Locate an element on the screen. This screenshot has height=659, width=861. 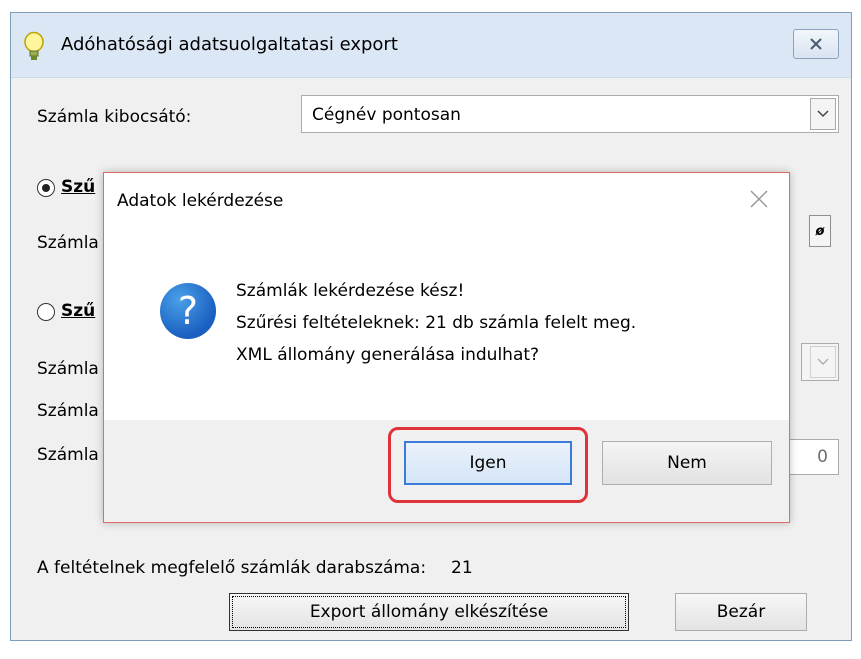
issuer-dropdown-button is located at coordinates (823, 114).